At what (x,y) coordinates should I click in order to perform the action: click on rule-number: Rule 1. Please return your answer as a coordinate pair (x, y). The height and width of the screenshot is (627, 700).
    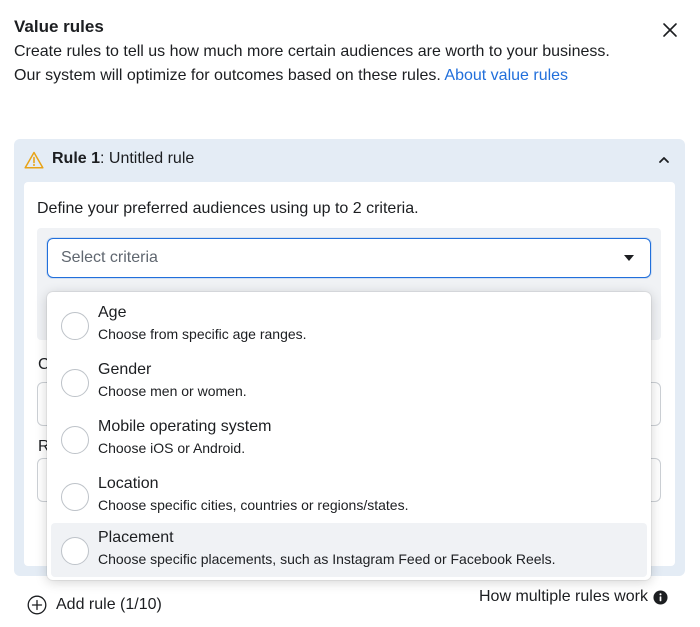
    Looking at the image, I should click on (76, 158).